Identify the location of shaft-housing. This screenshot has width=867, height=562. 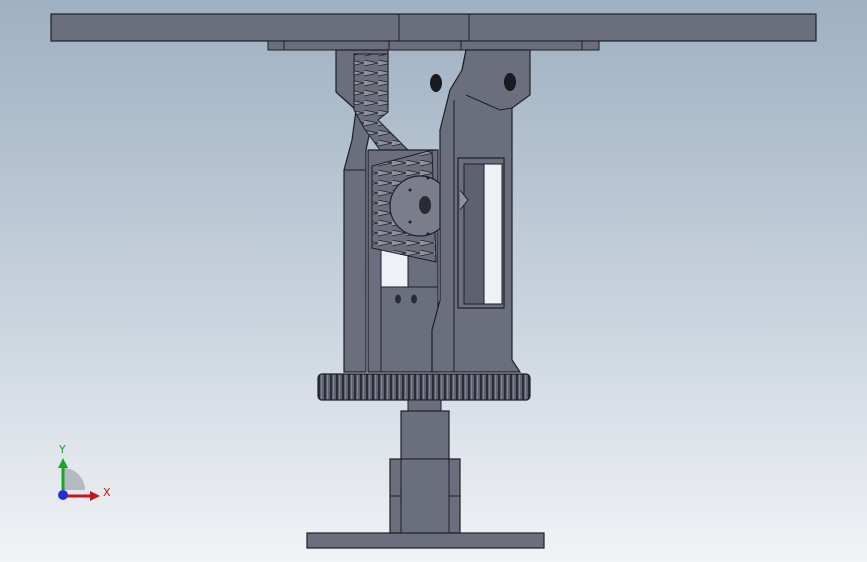
(425, 496).